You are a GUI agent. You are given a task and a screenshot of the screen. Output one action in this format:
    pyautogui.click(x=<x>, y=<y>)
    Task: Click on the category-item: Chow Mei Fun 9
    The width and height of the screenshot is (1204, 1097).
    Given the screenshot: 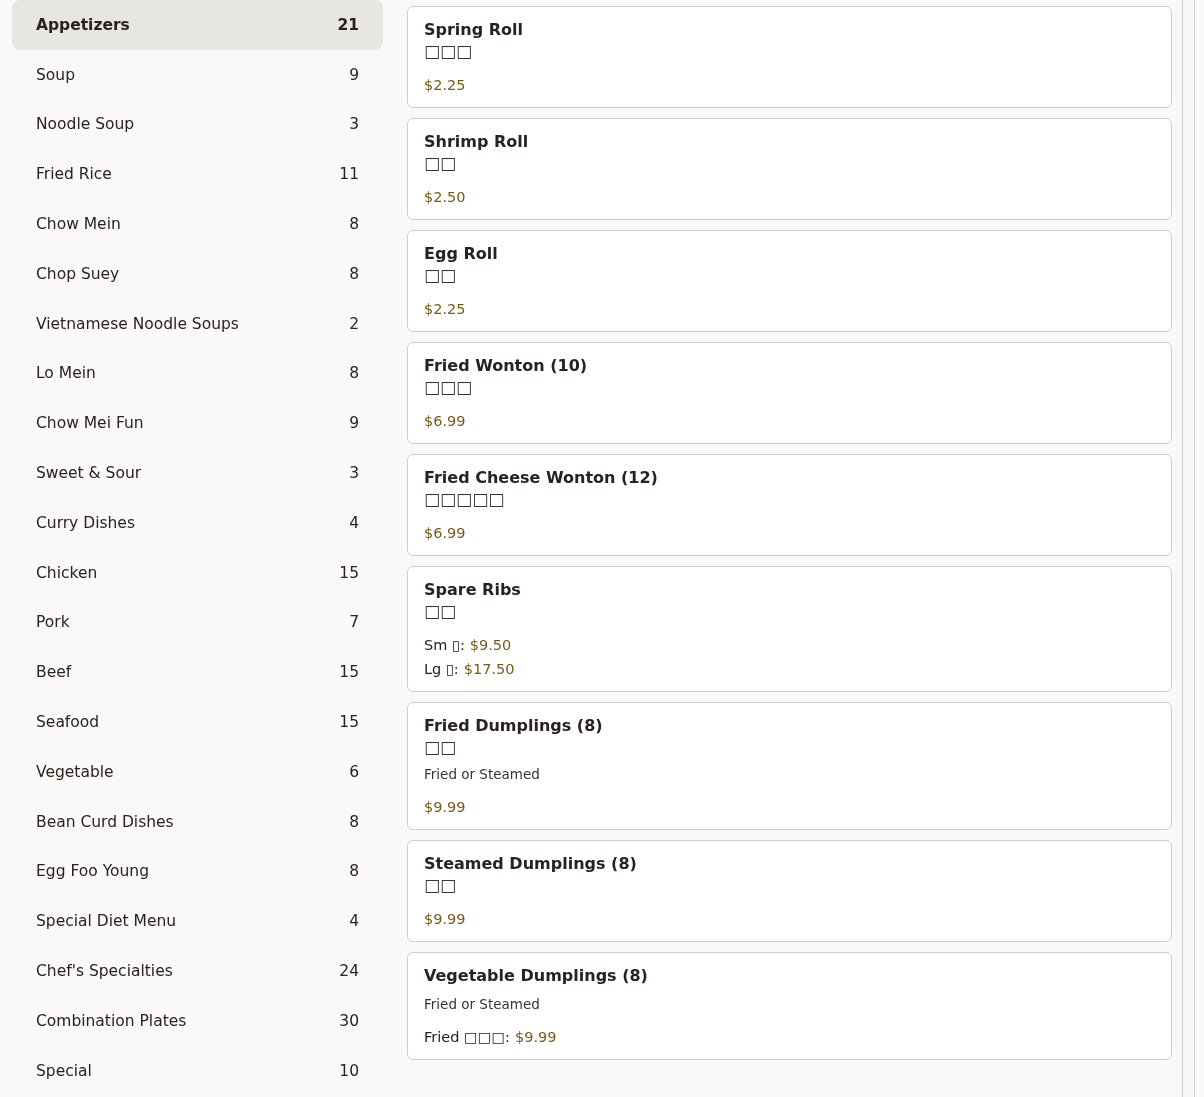 What is the action you would take?
    pyautogui.click(x=197, y=423)
    